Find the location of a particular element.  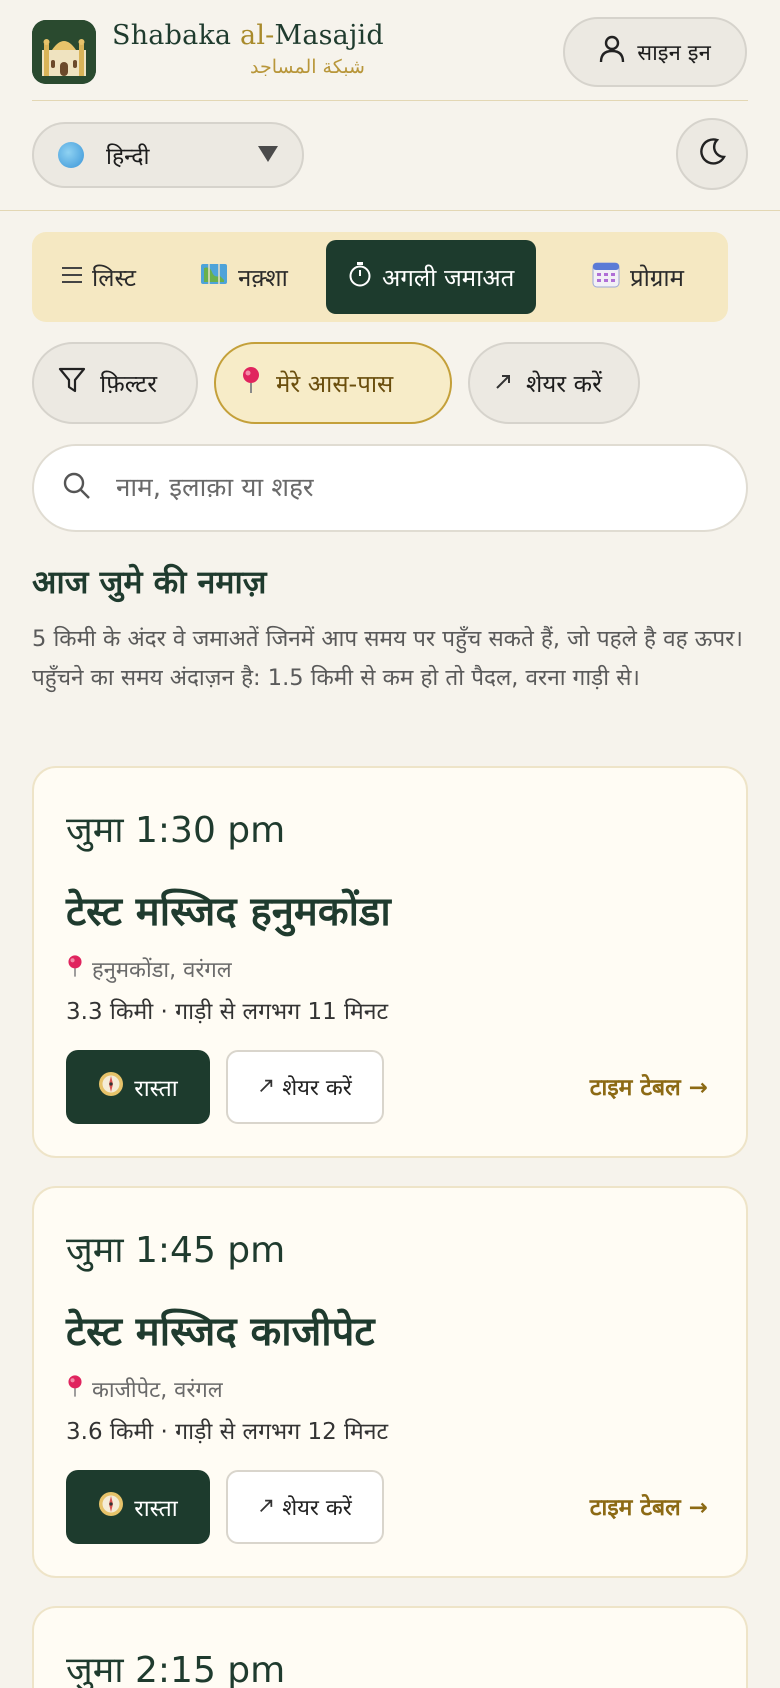

tab-next-jamaat-label: अगली जमाअत is located at coordinates (448, 277).